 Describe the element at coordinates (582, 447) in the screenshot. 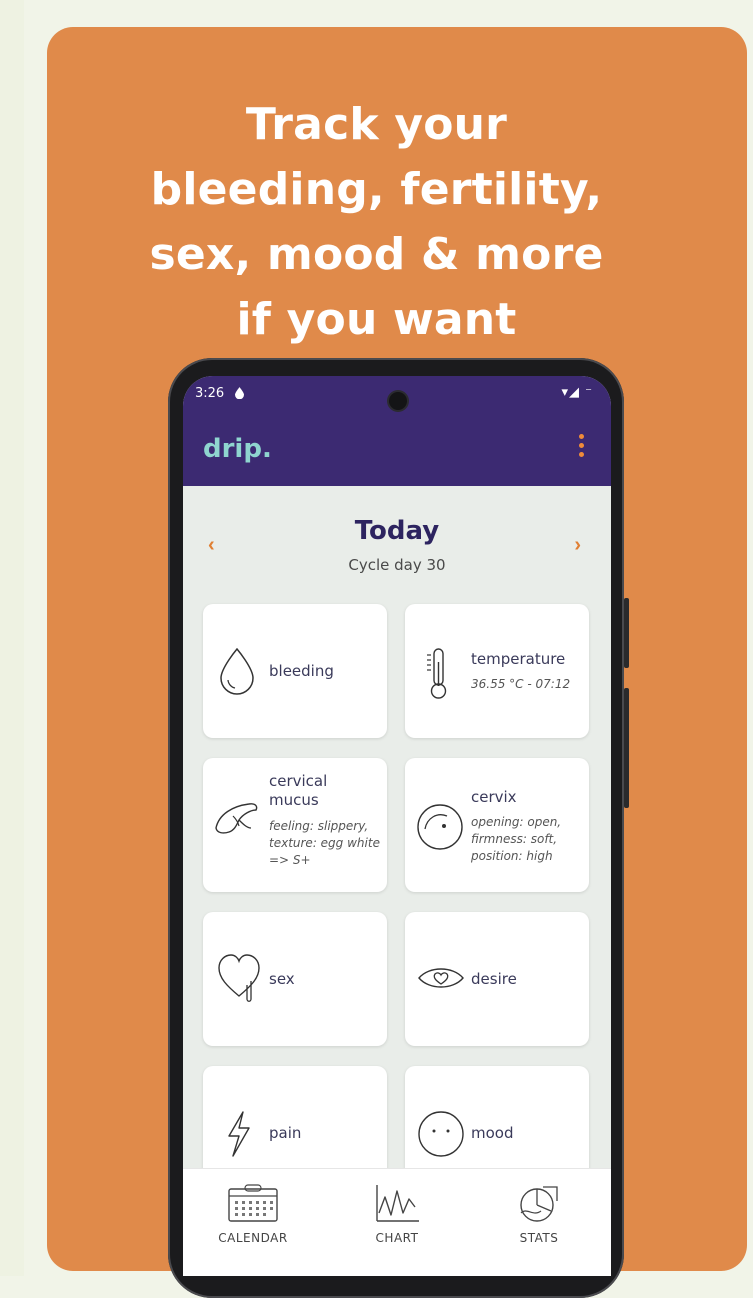

I see `more-options-icon` at that location.